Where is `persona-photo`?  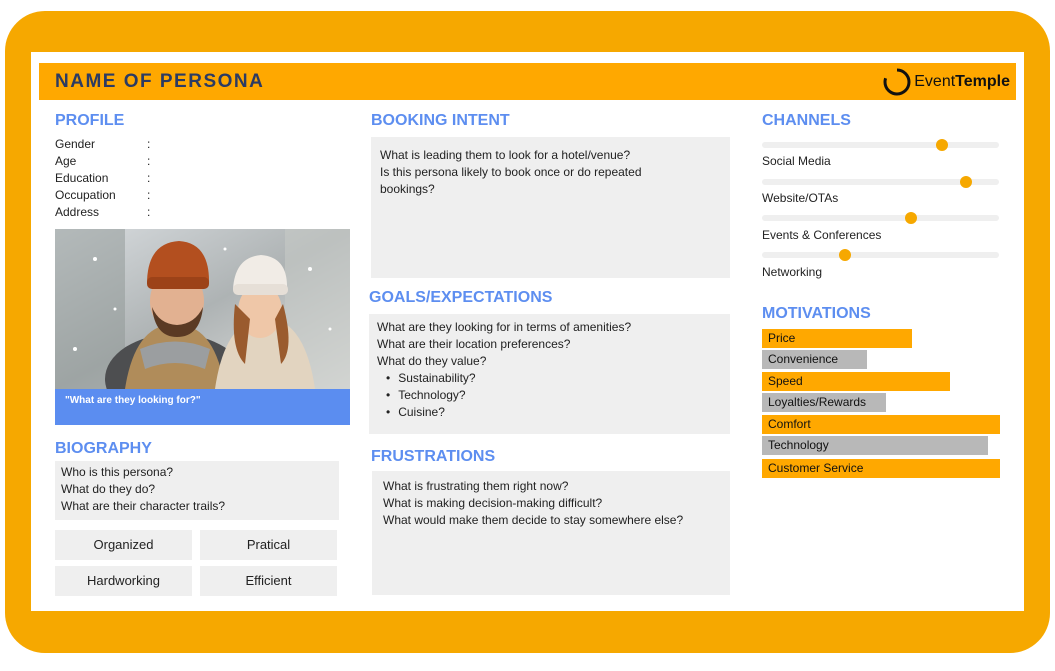
persona-photo is located at coordinates (202, 309).